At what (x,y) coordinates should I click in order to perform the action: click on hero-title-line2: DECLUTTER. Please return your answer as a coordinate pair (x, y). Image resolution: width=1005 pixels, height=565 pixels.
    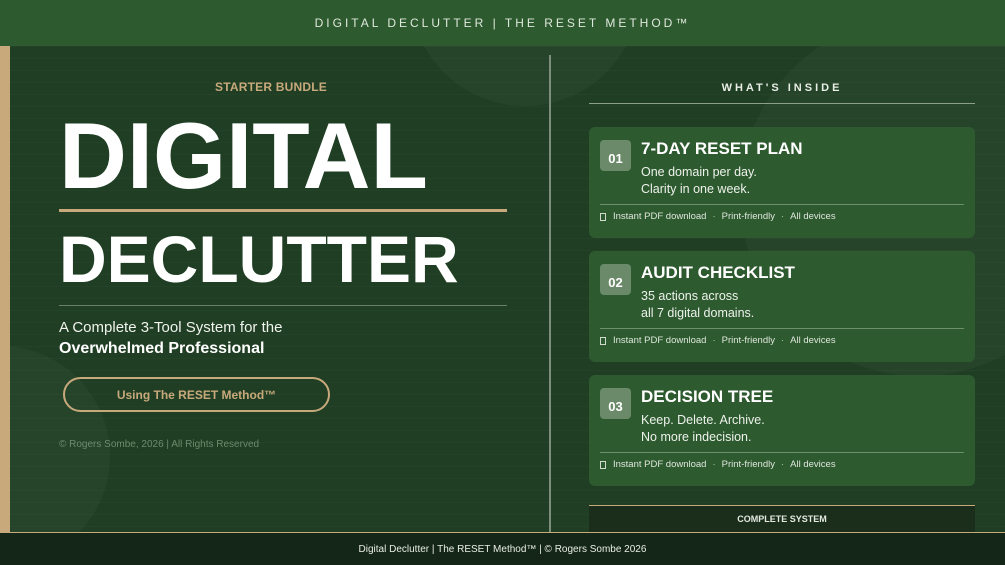
    Looking at the image, I should click on (259, 259).